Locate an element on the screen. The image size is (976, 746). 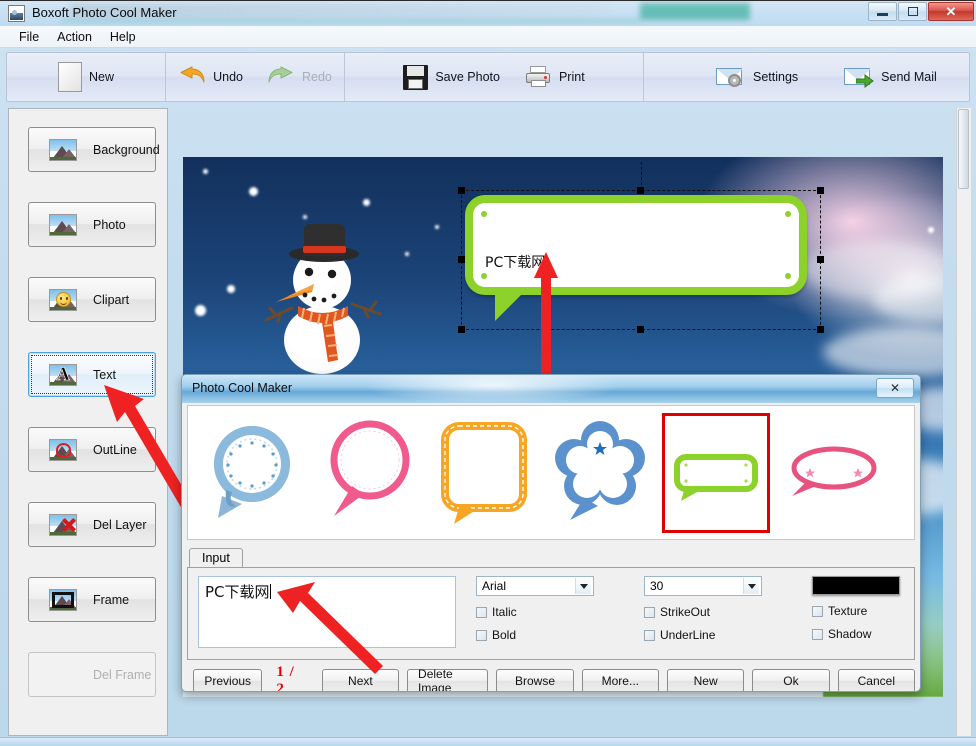
new-template-button: New is located at coordinates (705, 680).